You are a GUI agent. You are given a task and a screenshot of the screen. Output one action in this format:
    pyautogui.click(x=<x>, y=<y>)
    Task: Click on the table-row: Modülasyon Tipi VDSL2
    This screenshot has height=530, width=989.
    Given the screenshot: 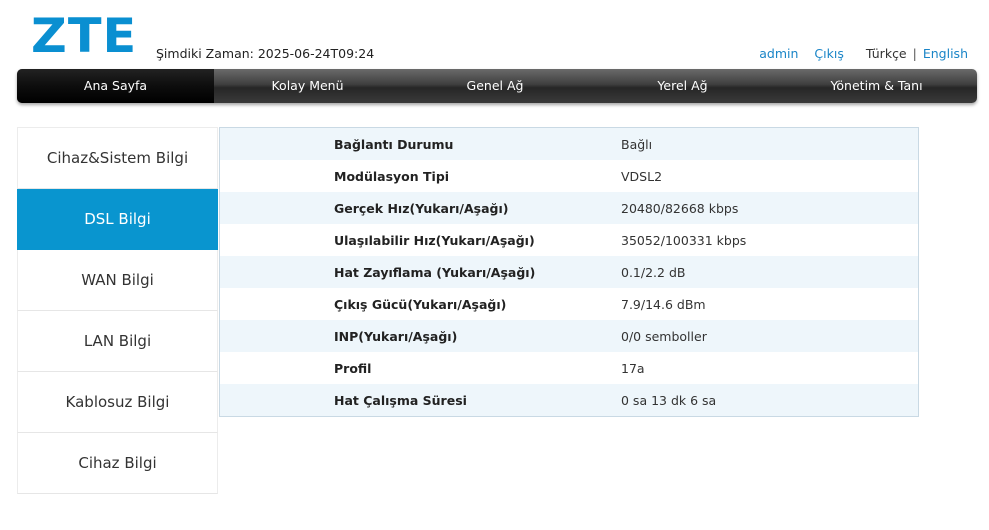 What is the action you would take?
    pyautogui.click(x=569, y=176)
    